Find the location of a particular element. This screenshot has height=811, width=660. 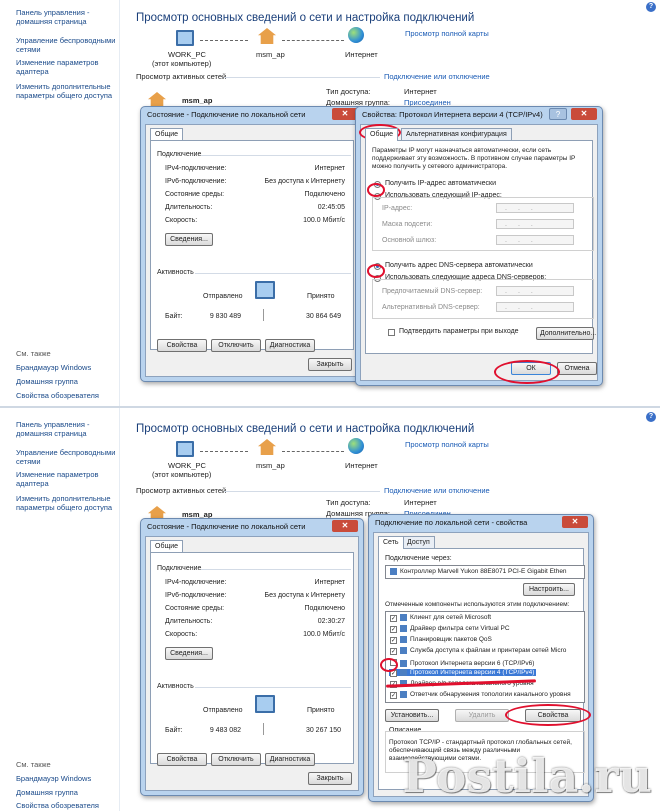

alternate-dns-label: Альтернативный DNS-сервер: is located at coordinates (431, 307).